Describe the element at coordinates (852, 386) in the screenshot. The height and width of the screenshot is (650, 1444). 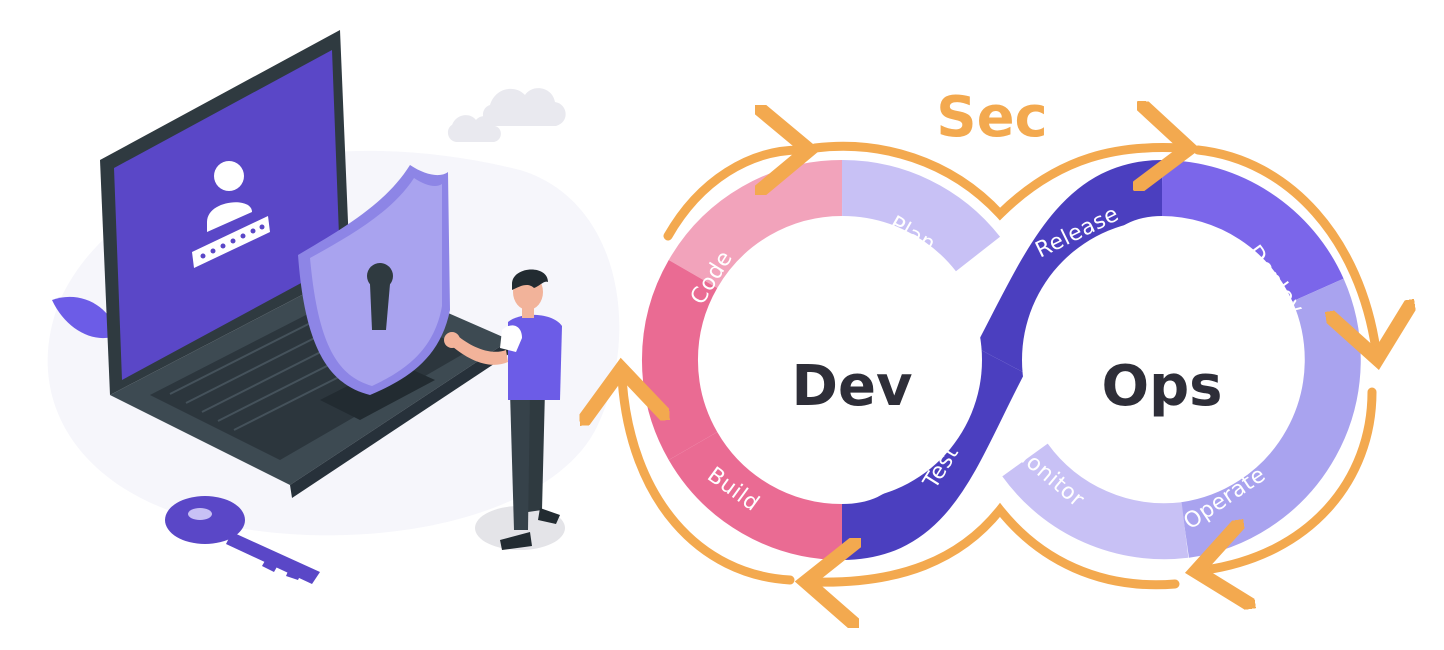
I see `dev-label: Dev` at that location.